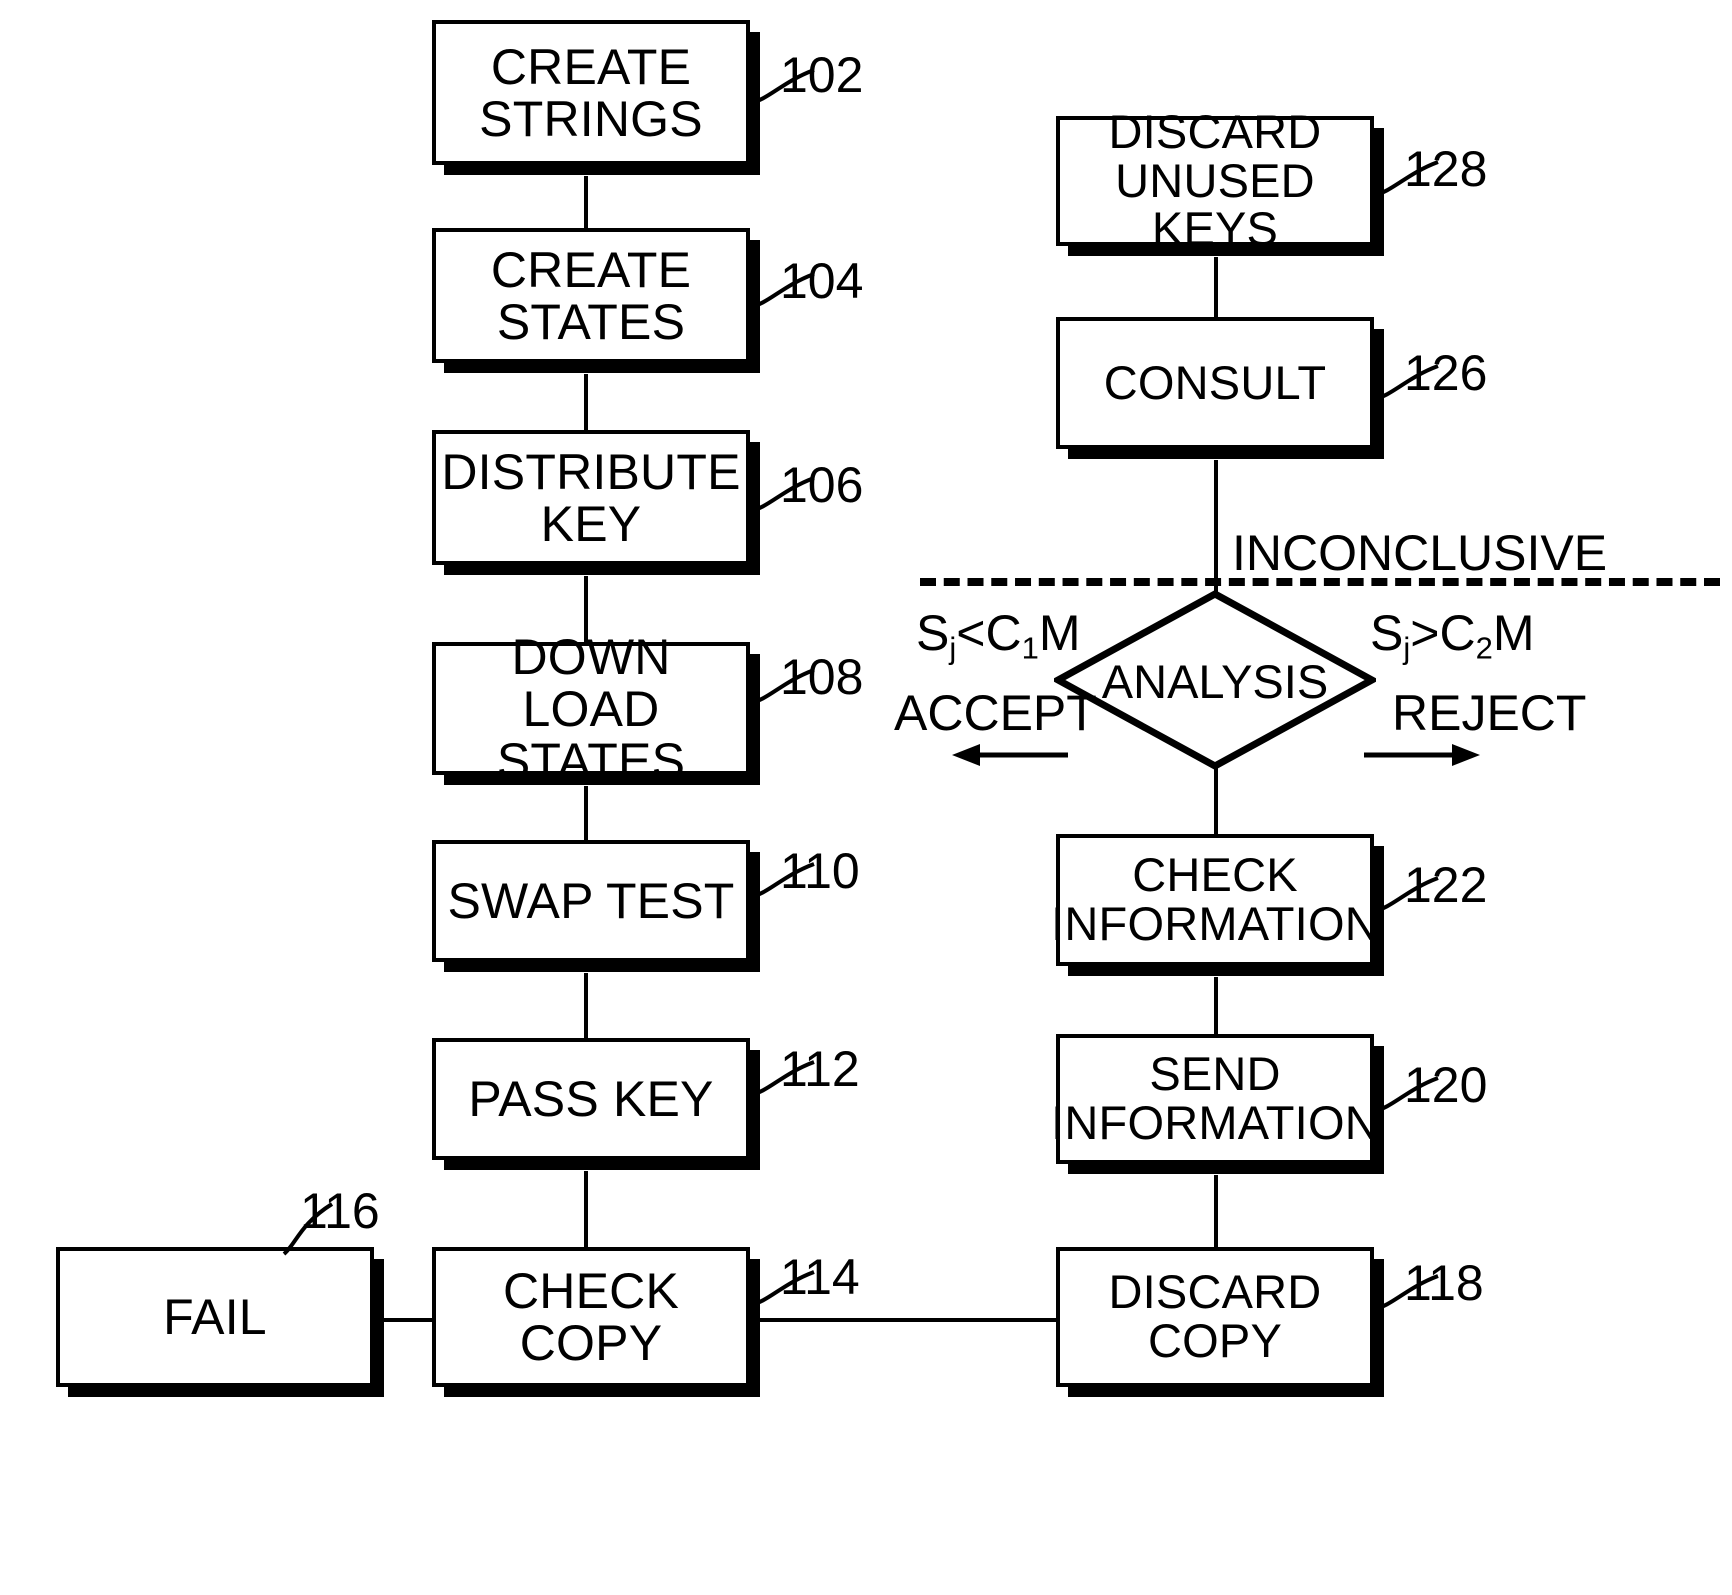 This screenshot has height=1595, width=1732. I want to click on ref-number-120: 120, so click(1446, 1085).